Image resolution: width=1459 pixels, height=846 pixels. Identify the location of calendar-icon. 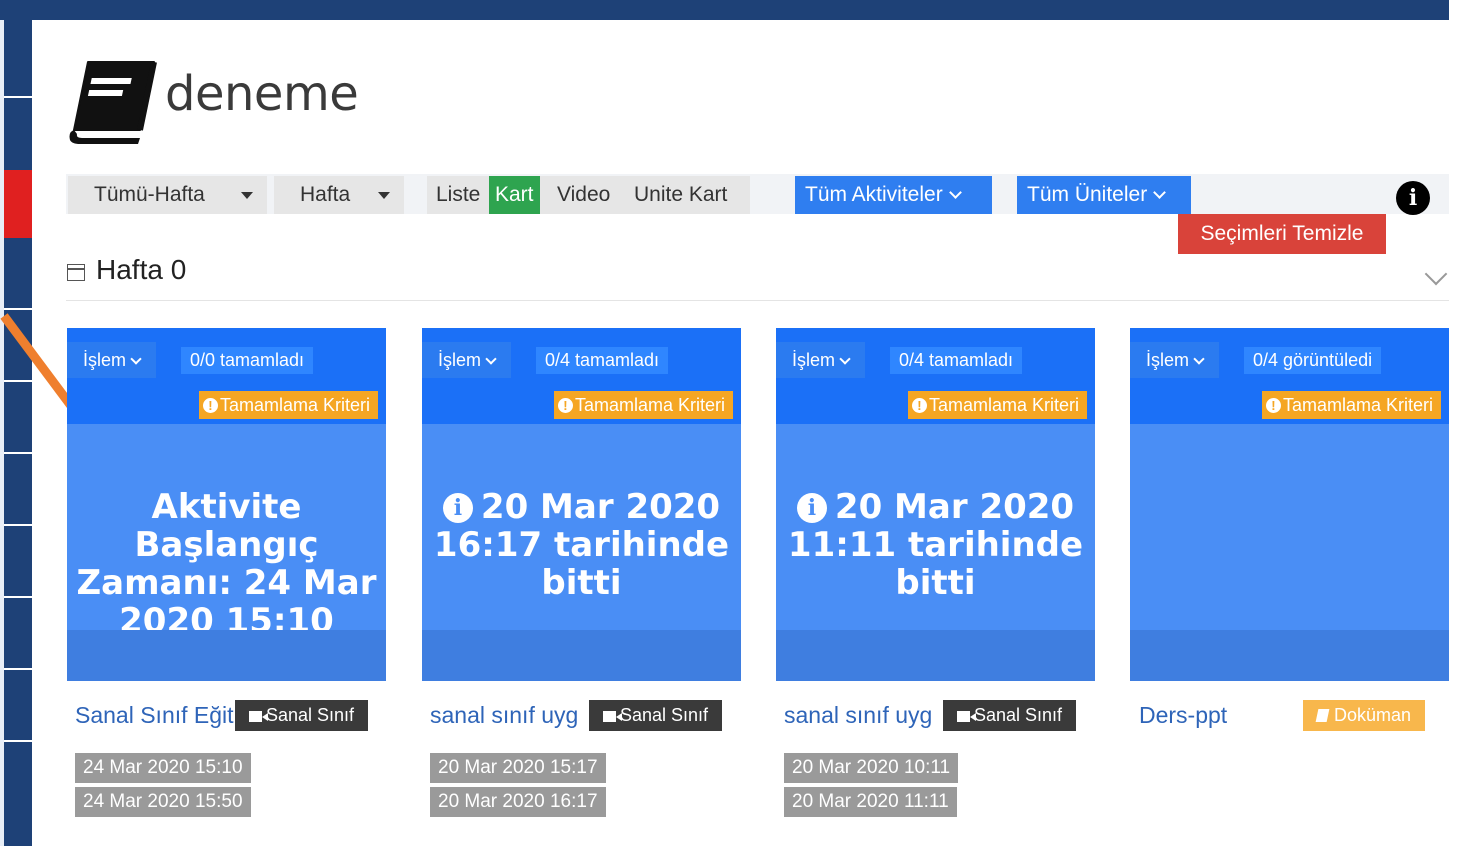
(76, 272).